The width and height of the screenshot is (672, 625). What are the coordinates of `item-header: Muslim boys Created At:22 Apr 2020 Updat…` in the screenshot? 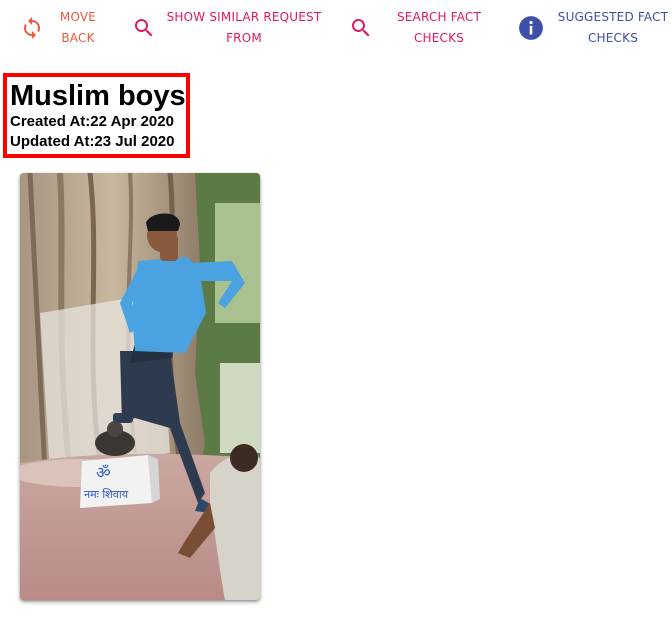 It's located at (96, 115).